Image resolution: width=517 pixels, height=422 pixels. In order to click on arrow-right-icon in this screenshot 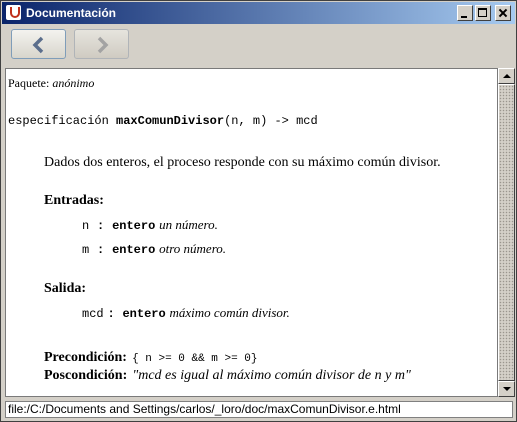, I will do `click(103, 45)`.